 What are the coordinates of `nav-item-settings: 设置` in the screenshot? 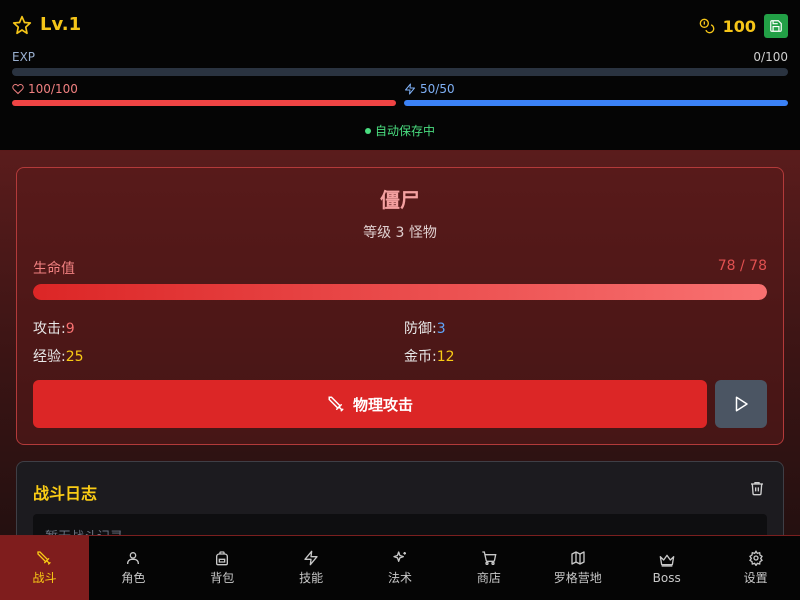 It's located at (755, 568).